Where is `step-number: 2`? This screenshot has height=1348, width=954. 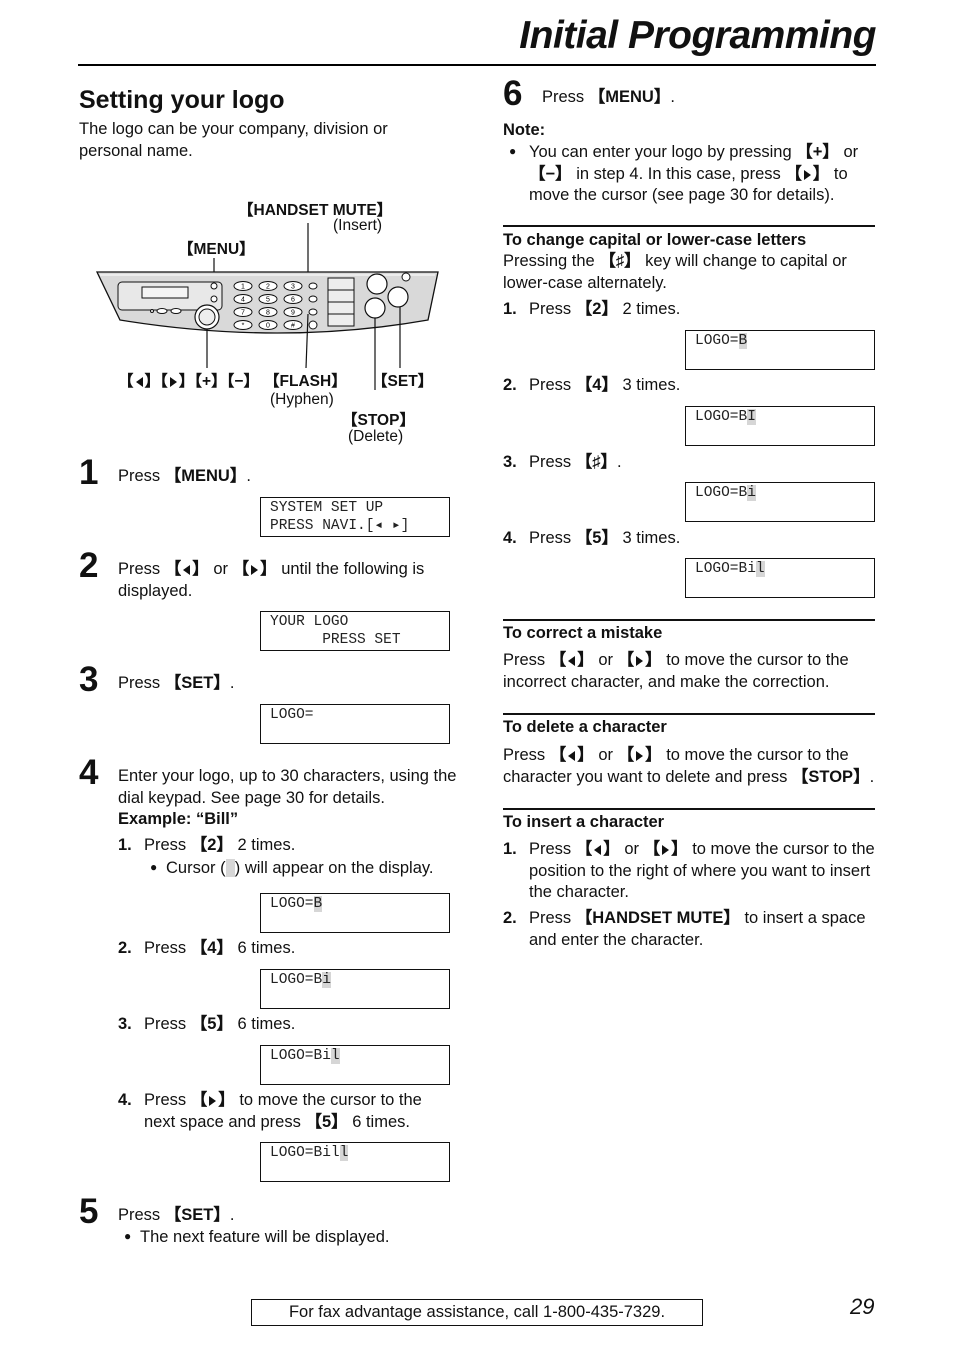
step-number: 2 is located at coordinates (89, 565).